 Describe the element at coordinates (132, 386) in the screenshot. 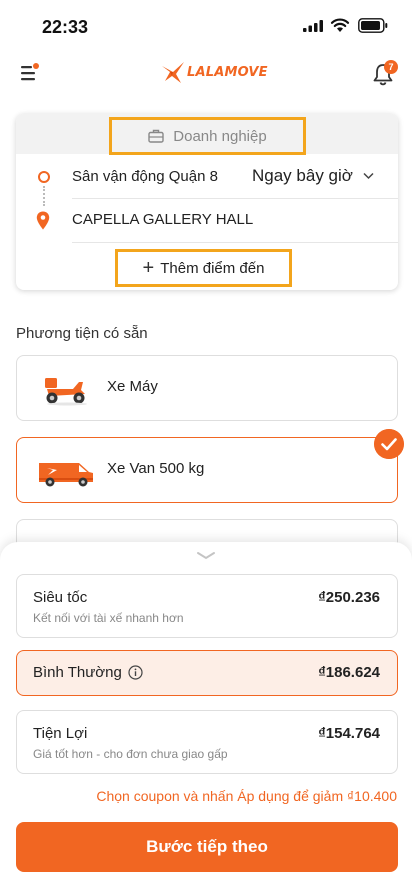

I see `vehicle-name: Xe Máy` at that location.